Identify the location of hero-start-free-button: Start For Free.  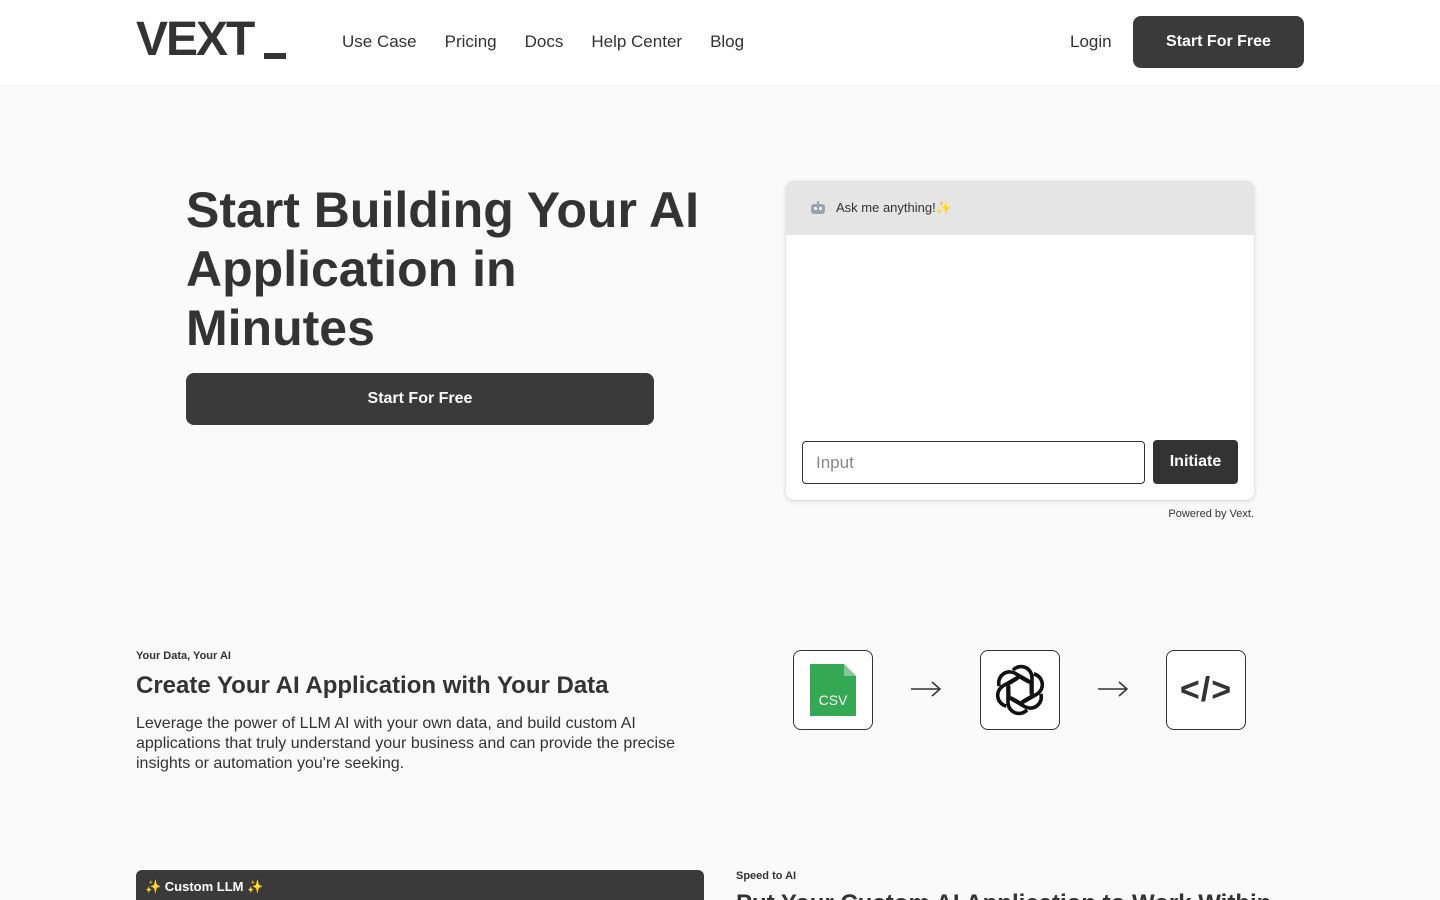
(420, 399).